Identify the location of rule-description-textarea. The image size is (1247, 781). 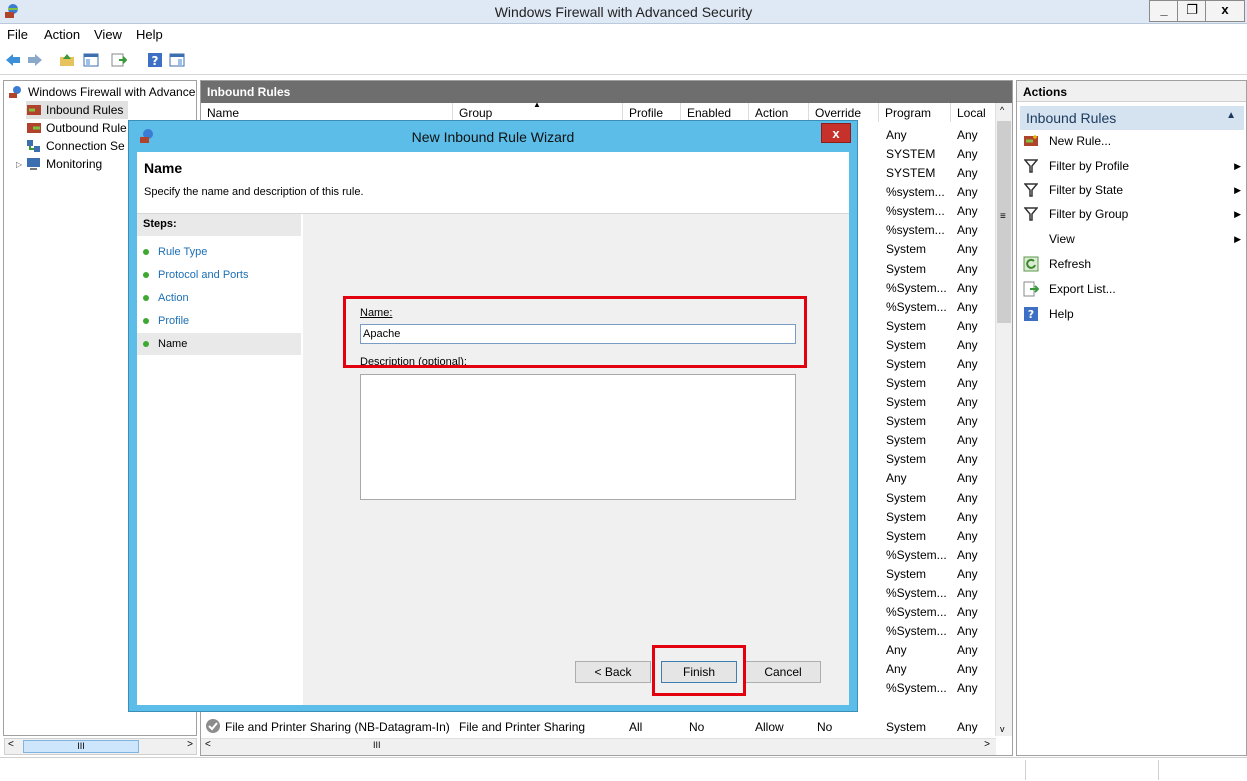
(578, 437).